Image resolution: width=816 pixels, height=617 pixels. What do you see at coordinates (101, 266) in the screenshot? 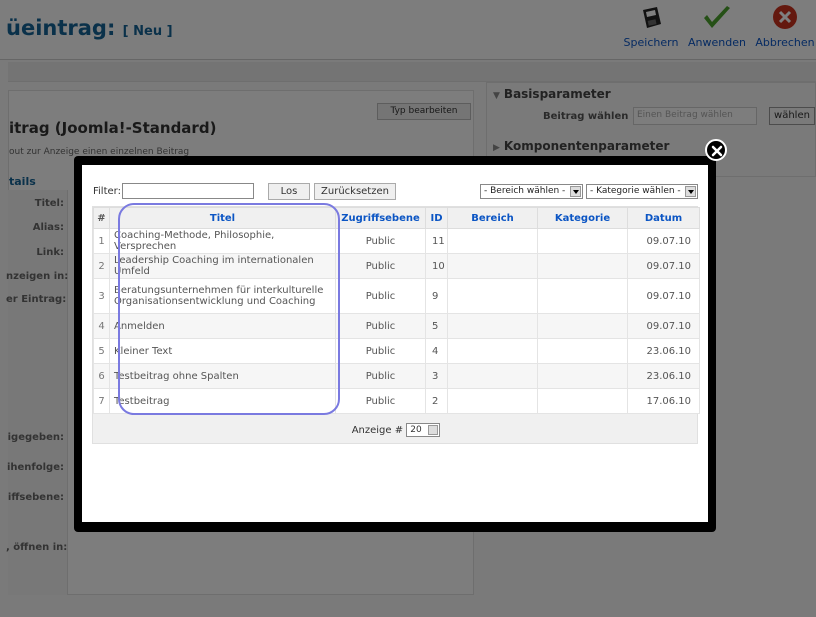
I see `row-number: 2` at bounding box center [101, 266].